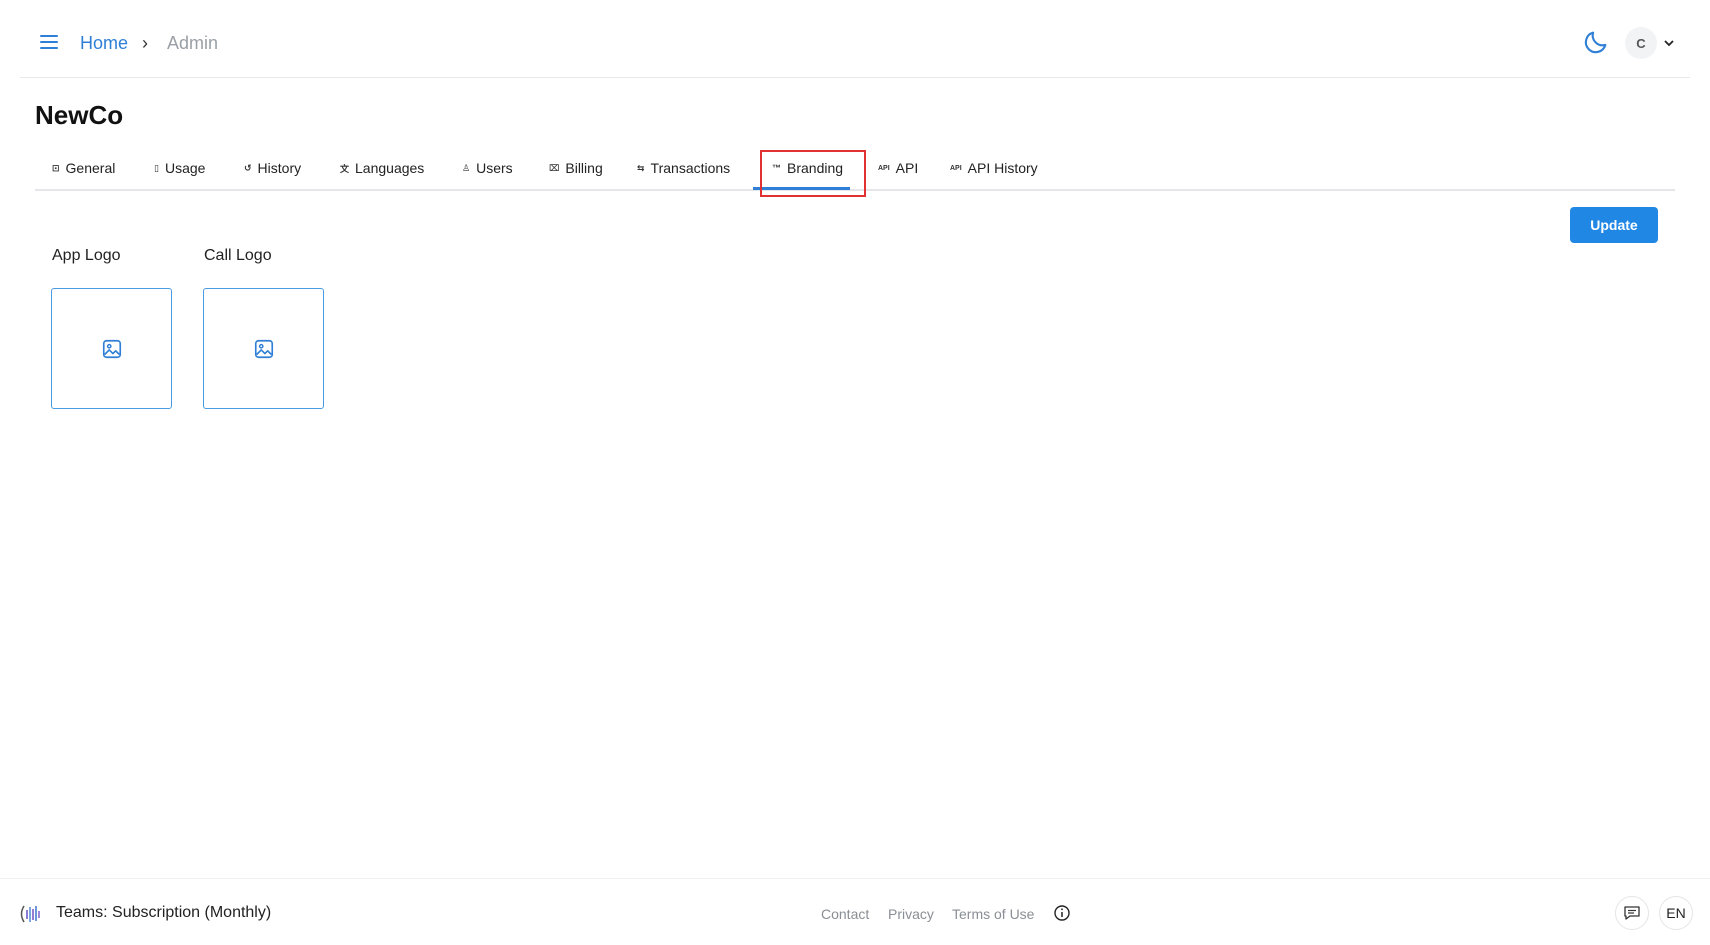  What do you see at coordinates (907, 168) in the screenshot?
I see `tab-label: API` at bounding box center [907, 168].